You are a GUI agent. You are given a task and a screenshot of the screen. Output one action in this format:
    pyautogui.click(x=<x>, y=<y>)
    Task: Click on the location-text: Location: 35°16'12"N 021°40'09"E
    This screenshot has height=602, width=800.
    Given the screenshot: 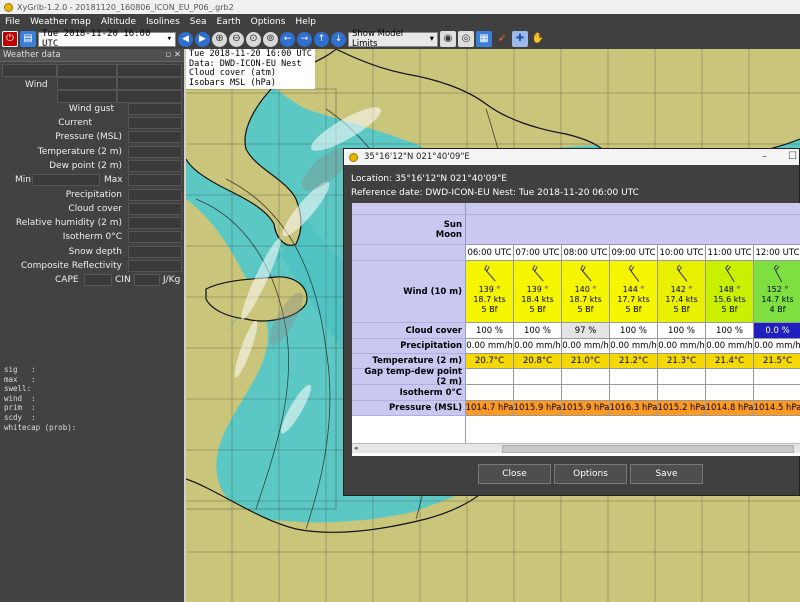 What is the action you would take?
    pyautogui.click(x=429, y=179)
    